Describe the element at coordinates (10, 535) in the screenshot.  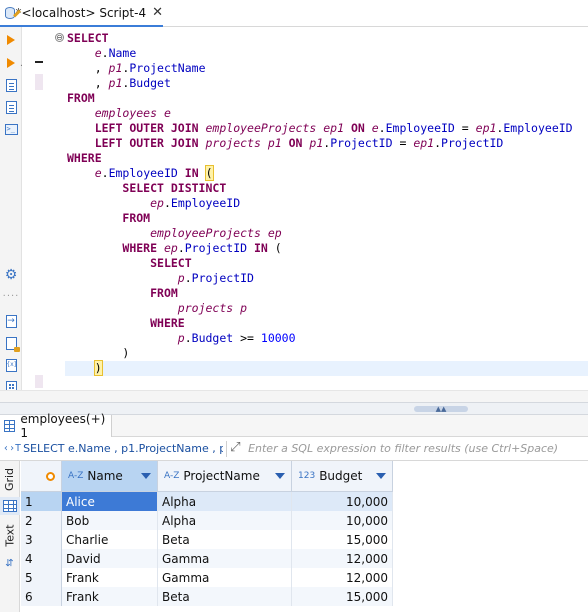
I see `tab-text-view: Text` at that location.